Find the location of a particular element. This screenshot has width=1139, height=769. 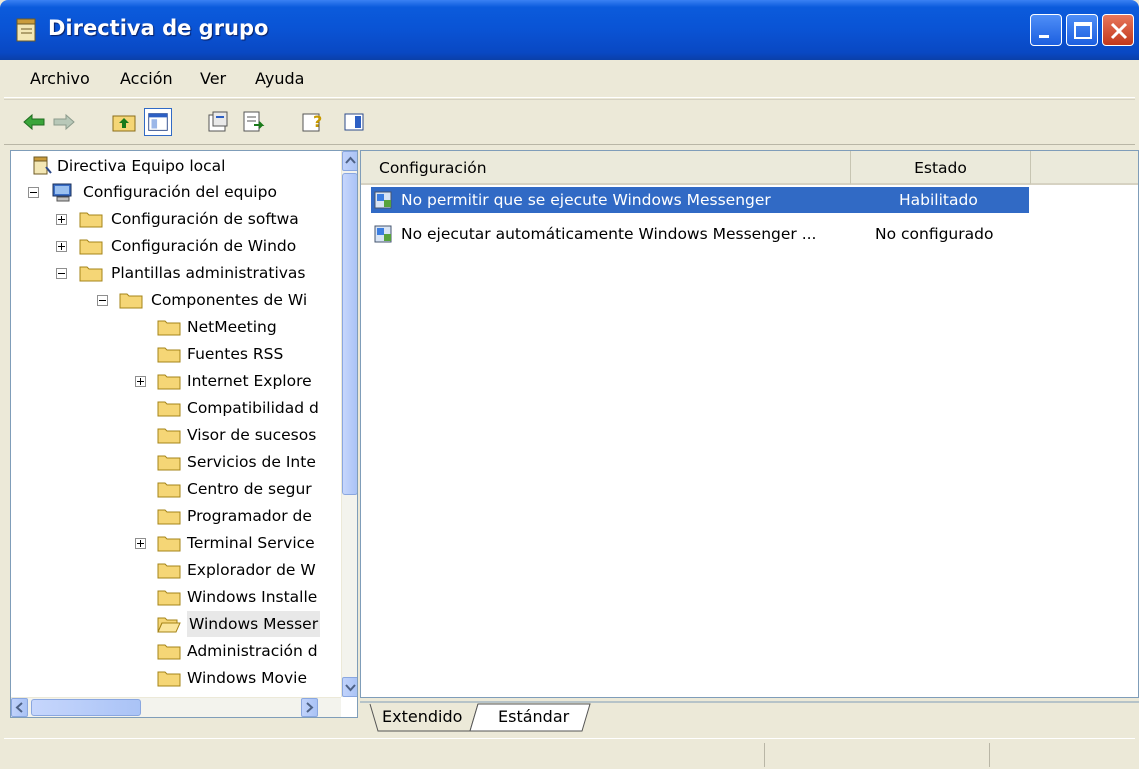

policy-icon is located at coordinates (42, 165).